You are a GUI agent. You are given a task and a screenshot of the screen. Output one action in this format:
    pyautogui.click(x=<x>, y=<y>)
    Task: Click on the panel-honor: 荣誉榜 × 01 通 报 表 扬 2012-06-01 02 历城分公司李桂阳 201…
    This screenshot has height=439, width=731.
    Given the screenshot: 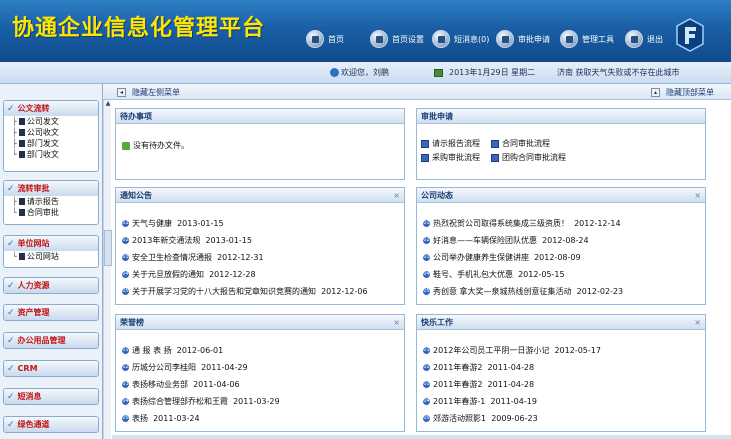 What is the action you would take?
    pyautogui.click(x=260, y=373)
    